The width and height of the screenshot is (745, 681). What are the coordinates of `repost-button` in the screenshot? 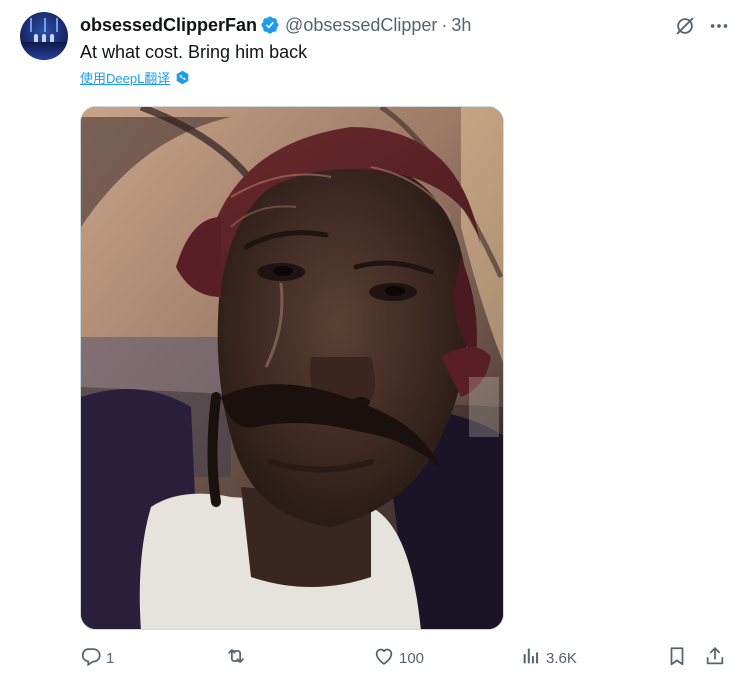 It's located at (238, 658).